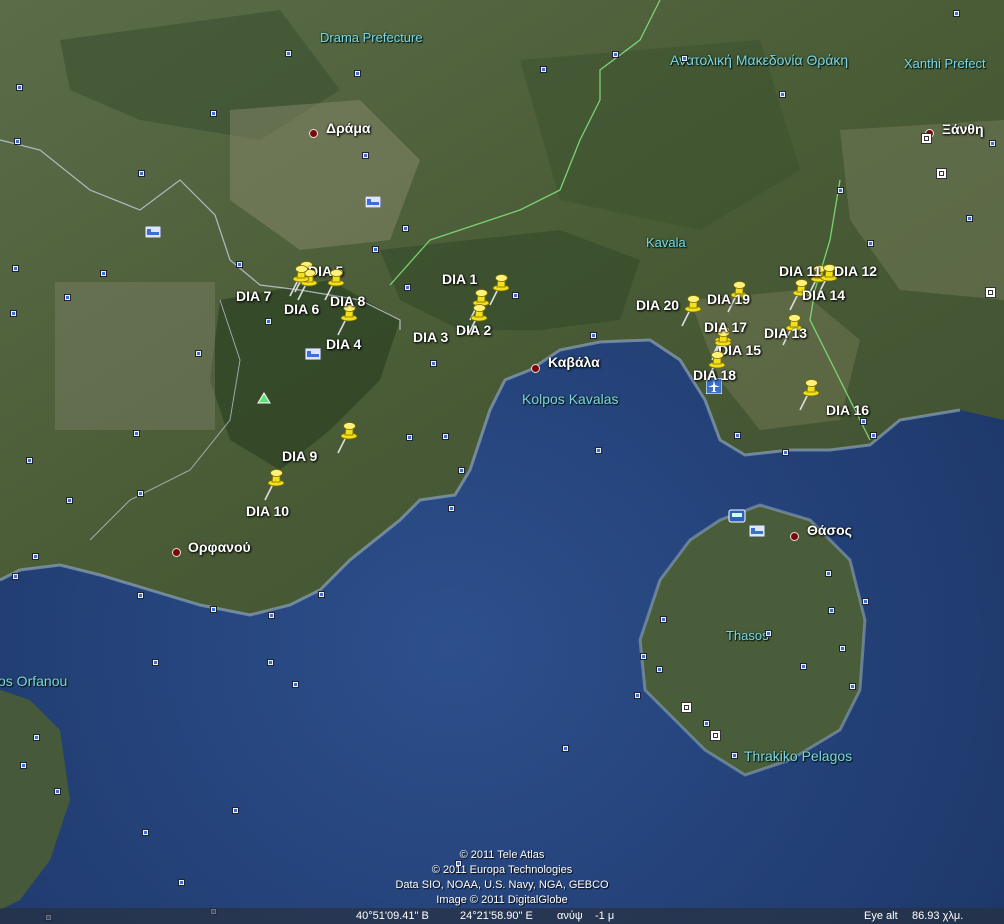 This screenshot has height=924, width=1004. I want to click on placemark-label: DIA 20, so click(657, 305).